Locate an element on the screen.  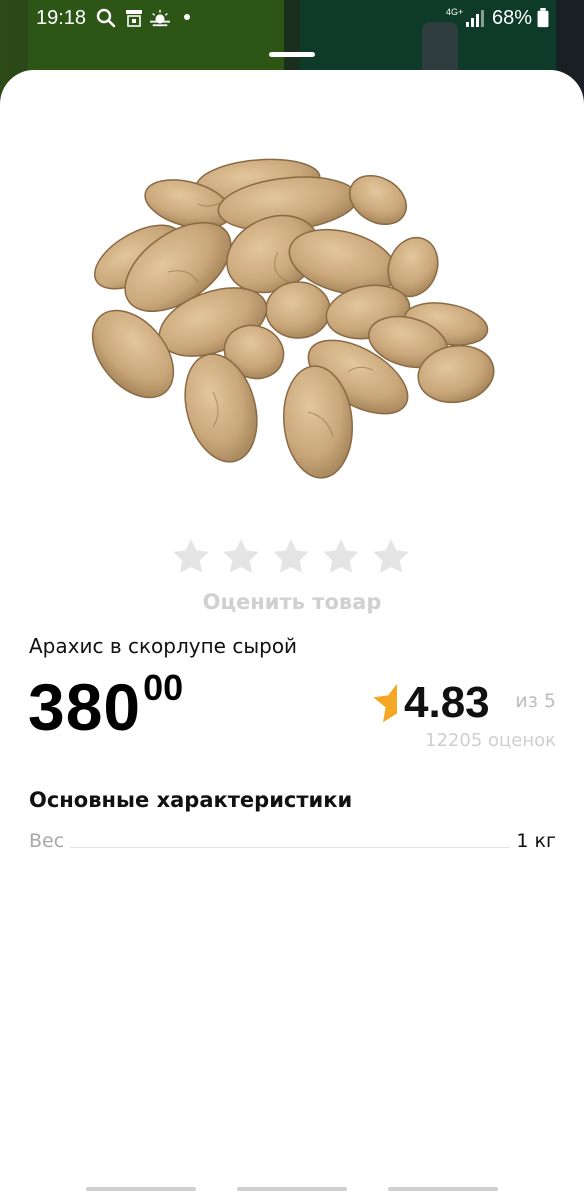
product-price: 38000 is located at coordinates (105, 703).